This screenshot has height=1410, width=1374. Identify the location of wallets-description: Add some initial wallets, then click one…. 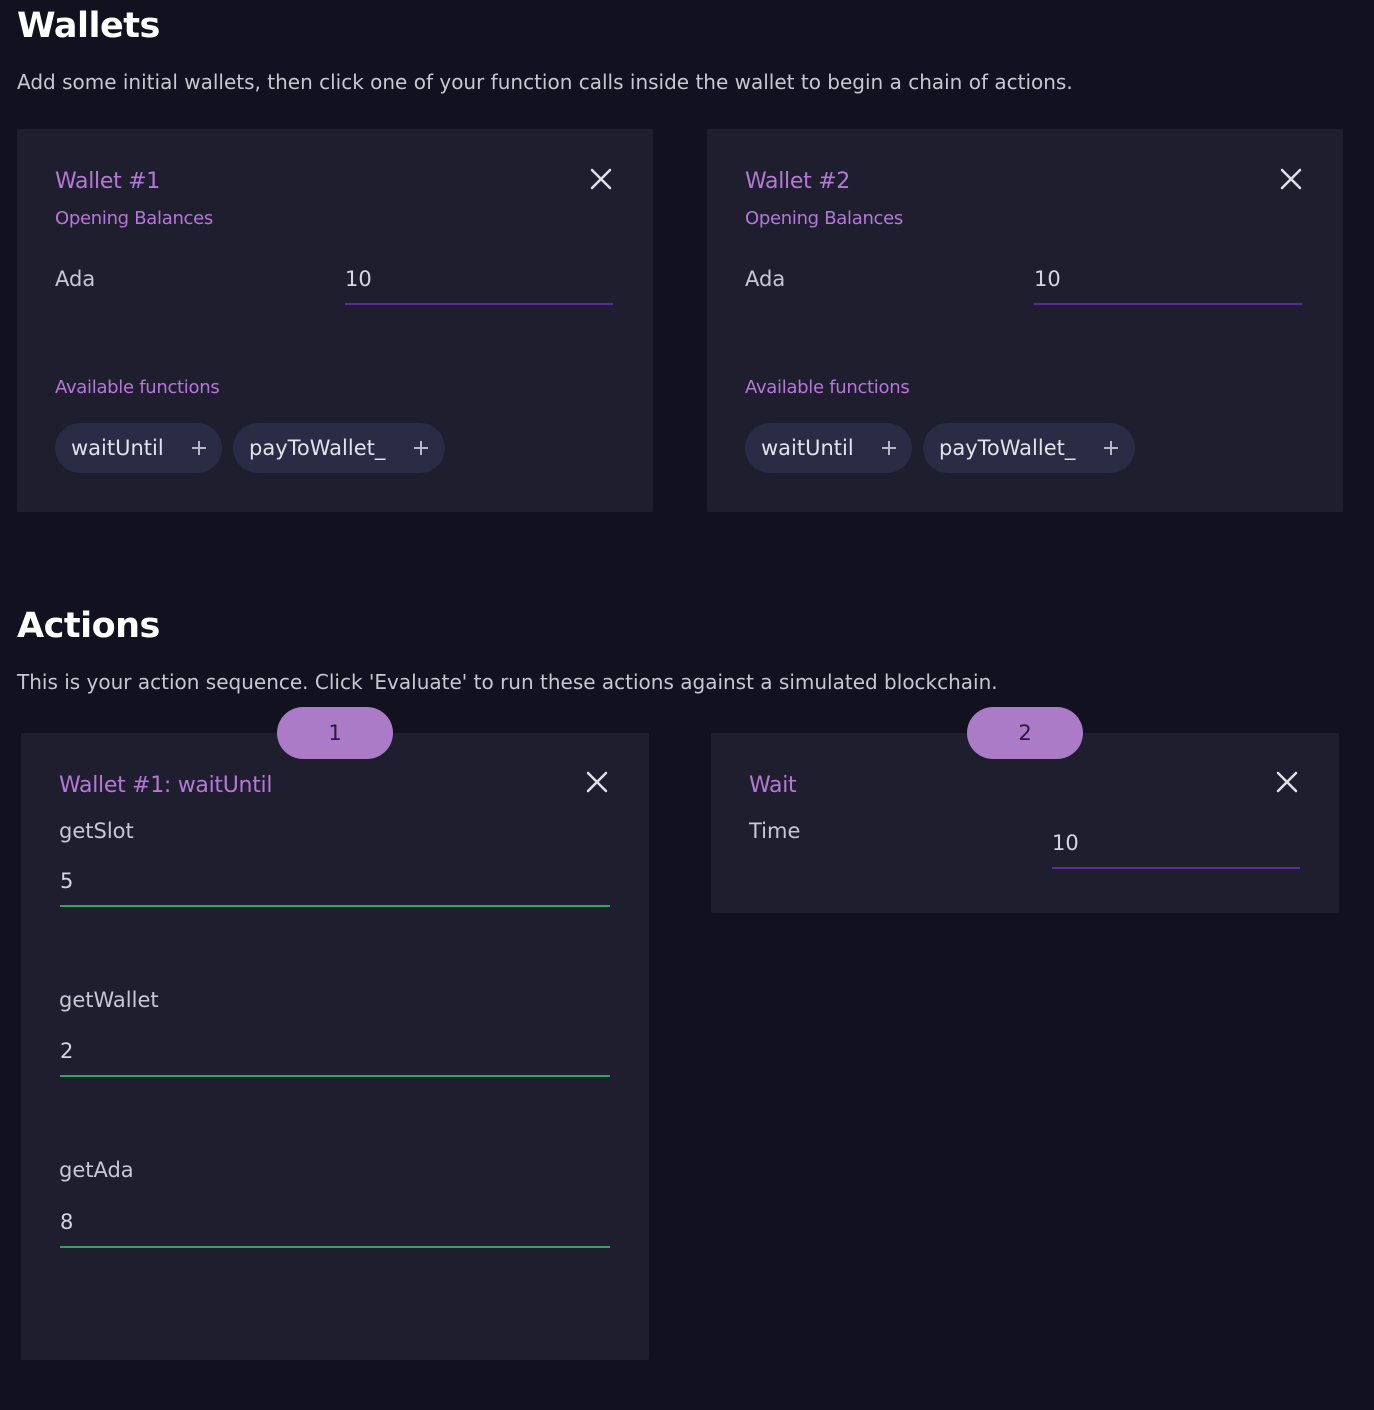
(545, 82).